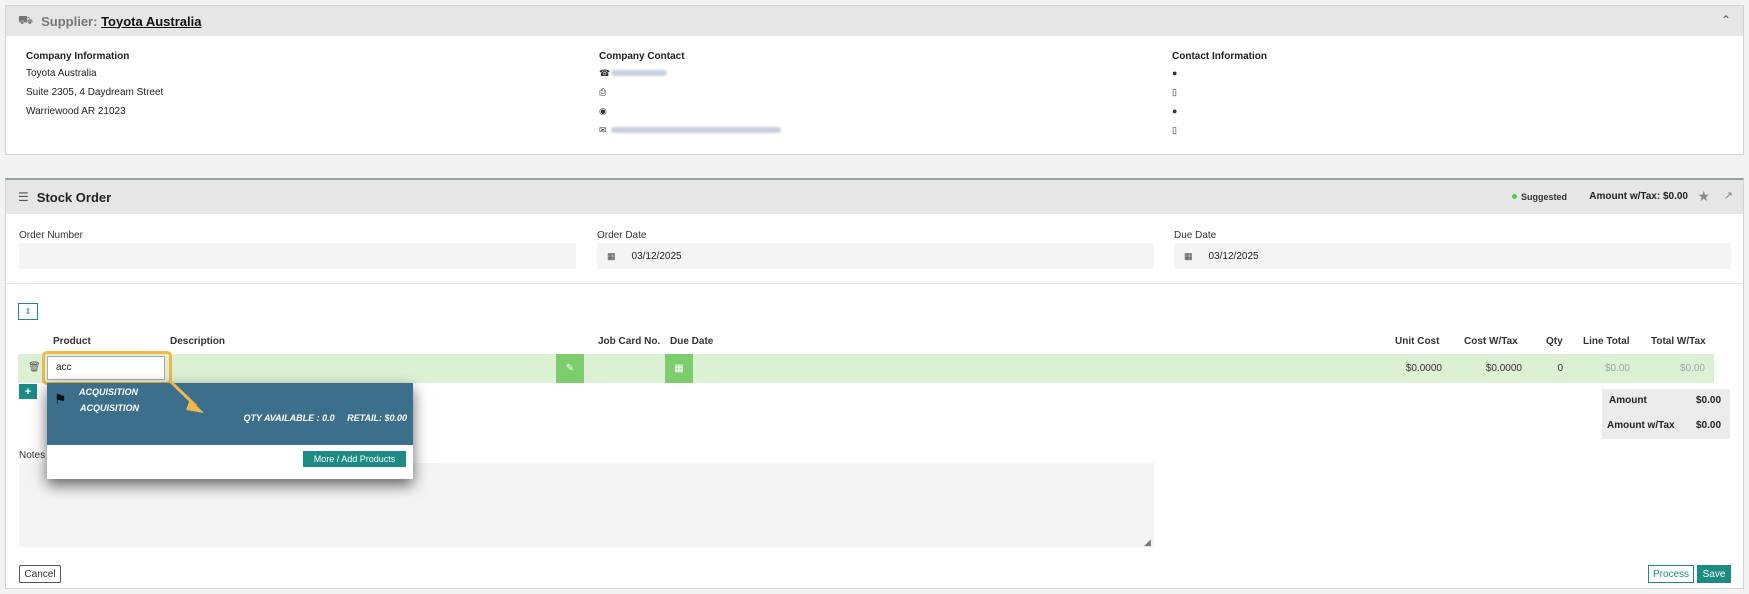 The width and height of the screenshot is (1749, 594). Describe the element at coordinates (1714, 574) in the screenshot. I see `save-button: Save` at that location.